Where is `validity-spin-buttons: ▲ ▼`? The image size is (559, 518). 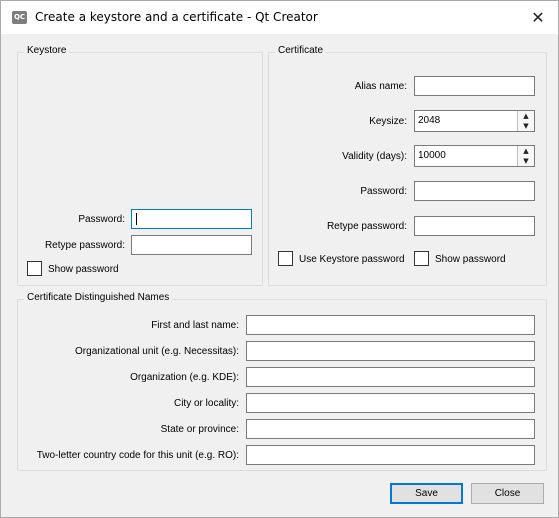 validity-spin-buttons: ▲ ▼ is located at coordinates (525, 156).